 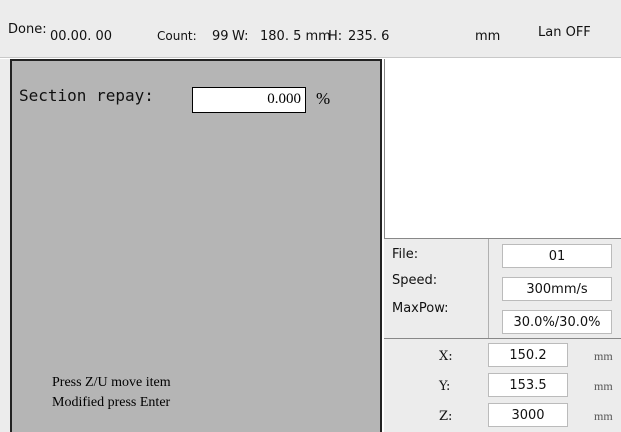 What do you see at coordinates (5, 245) in the screenshot?
I see `left-margin` at bounding box center [5, 245].